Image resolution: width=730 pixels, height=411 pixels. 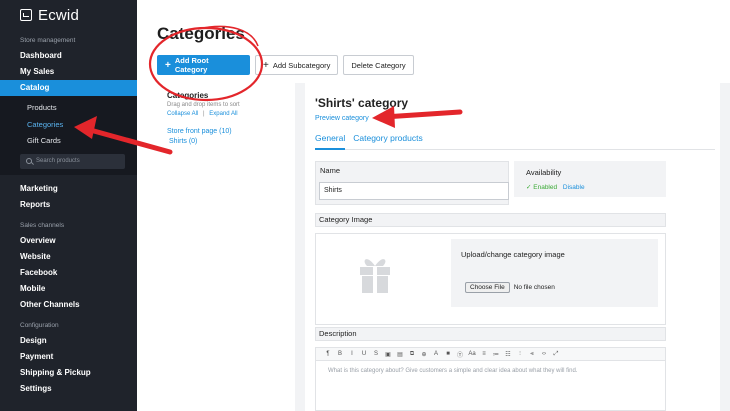 What do you see at coordinates (29, 161) in the screenshot?
I see `search-icon` at bounding box center [29, 161].